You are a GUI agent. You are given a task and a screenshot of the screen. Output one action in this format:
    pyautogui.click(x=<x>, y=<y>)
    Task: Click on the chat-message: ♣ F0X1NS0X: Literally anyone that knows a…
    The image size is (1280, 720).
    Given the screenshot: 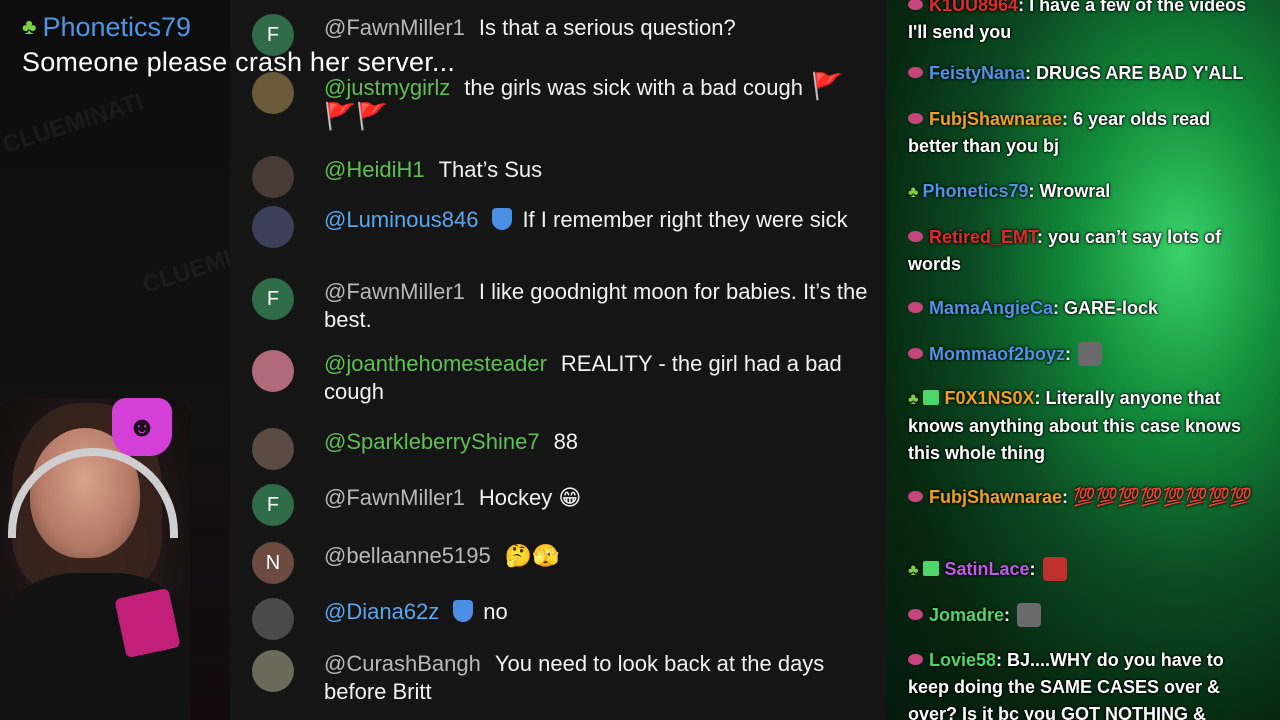 What is the action you would take?
    pyautogui.click(x=1083, y=426)
    